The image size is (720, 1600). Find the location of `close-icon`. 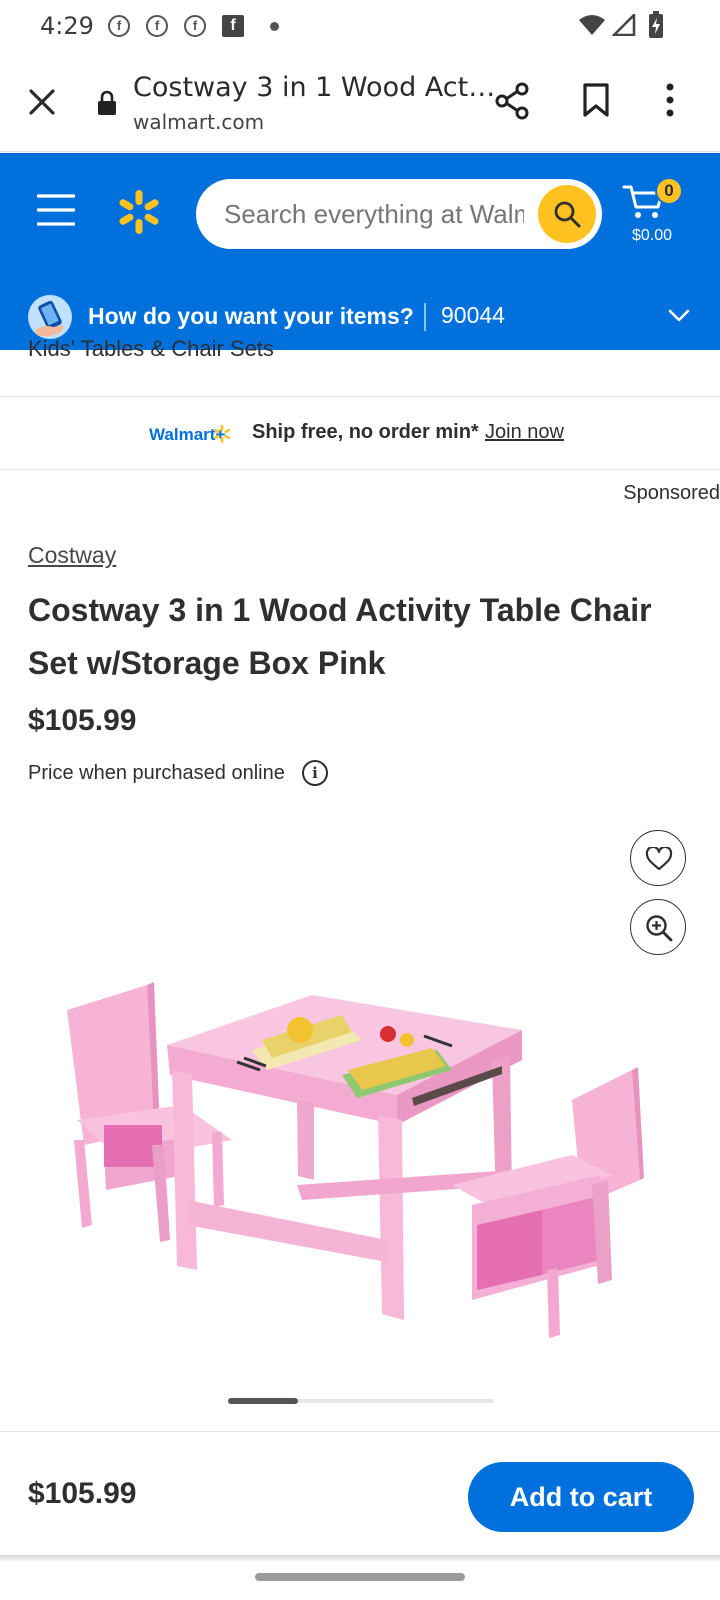

close-icon is located at coordinates (42, 102).